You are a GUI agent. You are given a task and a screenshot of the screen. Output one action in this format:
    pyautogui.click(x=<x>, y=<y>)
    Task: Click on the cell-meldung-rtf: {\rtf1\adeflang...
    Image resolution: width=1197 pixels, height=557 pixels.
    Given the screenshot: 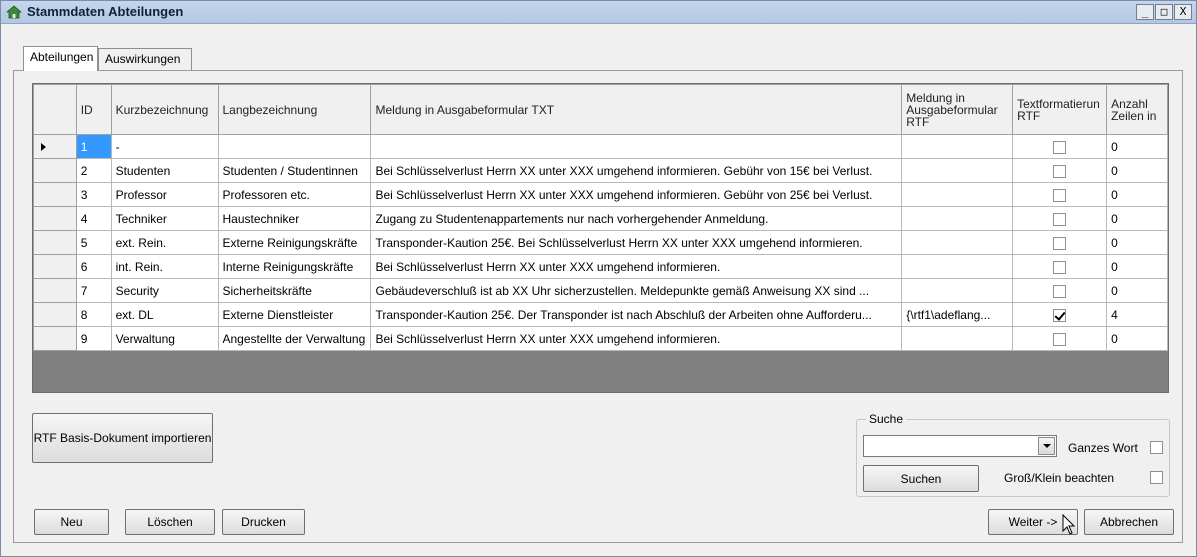 What is the action you would take?
    pyautogui.click(x=957, y=314)
    